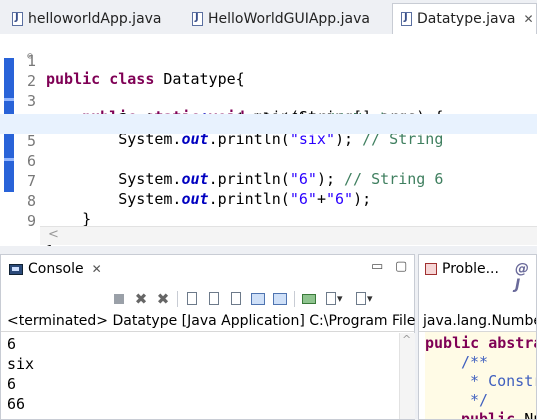  Describe the element at coordinates (288, 235) in the screenshot. I see `horizontal-scrollbar: <` at that location.